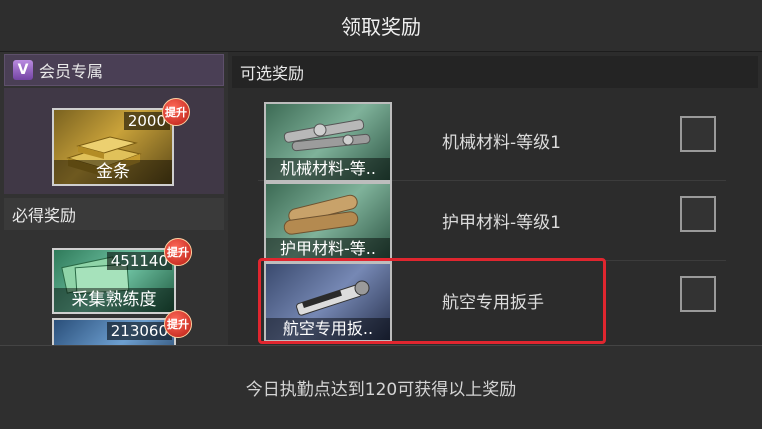 The width and height of the screenshot is (762, 429). Describe the element at coordinates (139, 261) in the screenshot. I see `item-quantity: 451140` at that location.